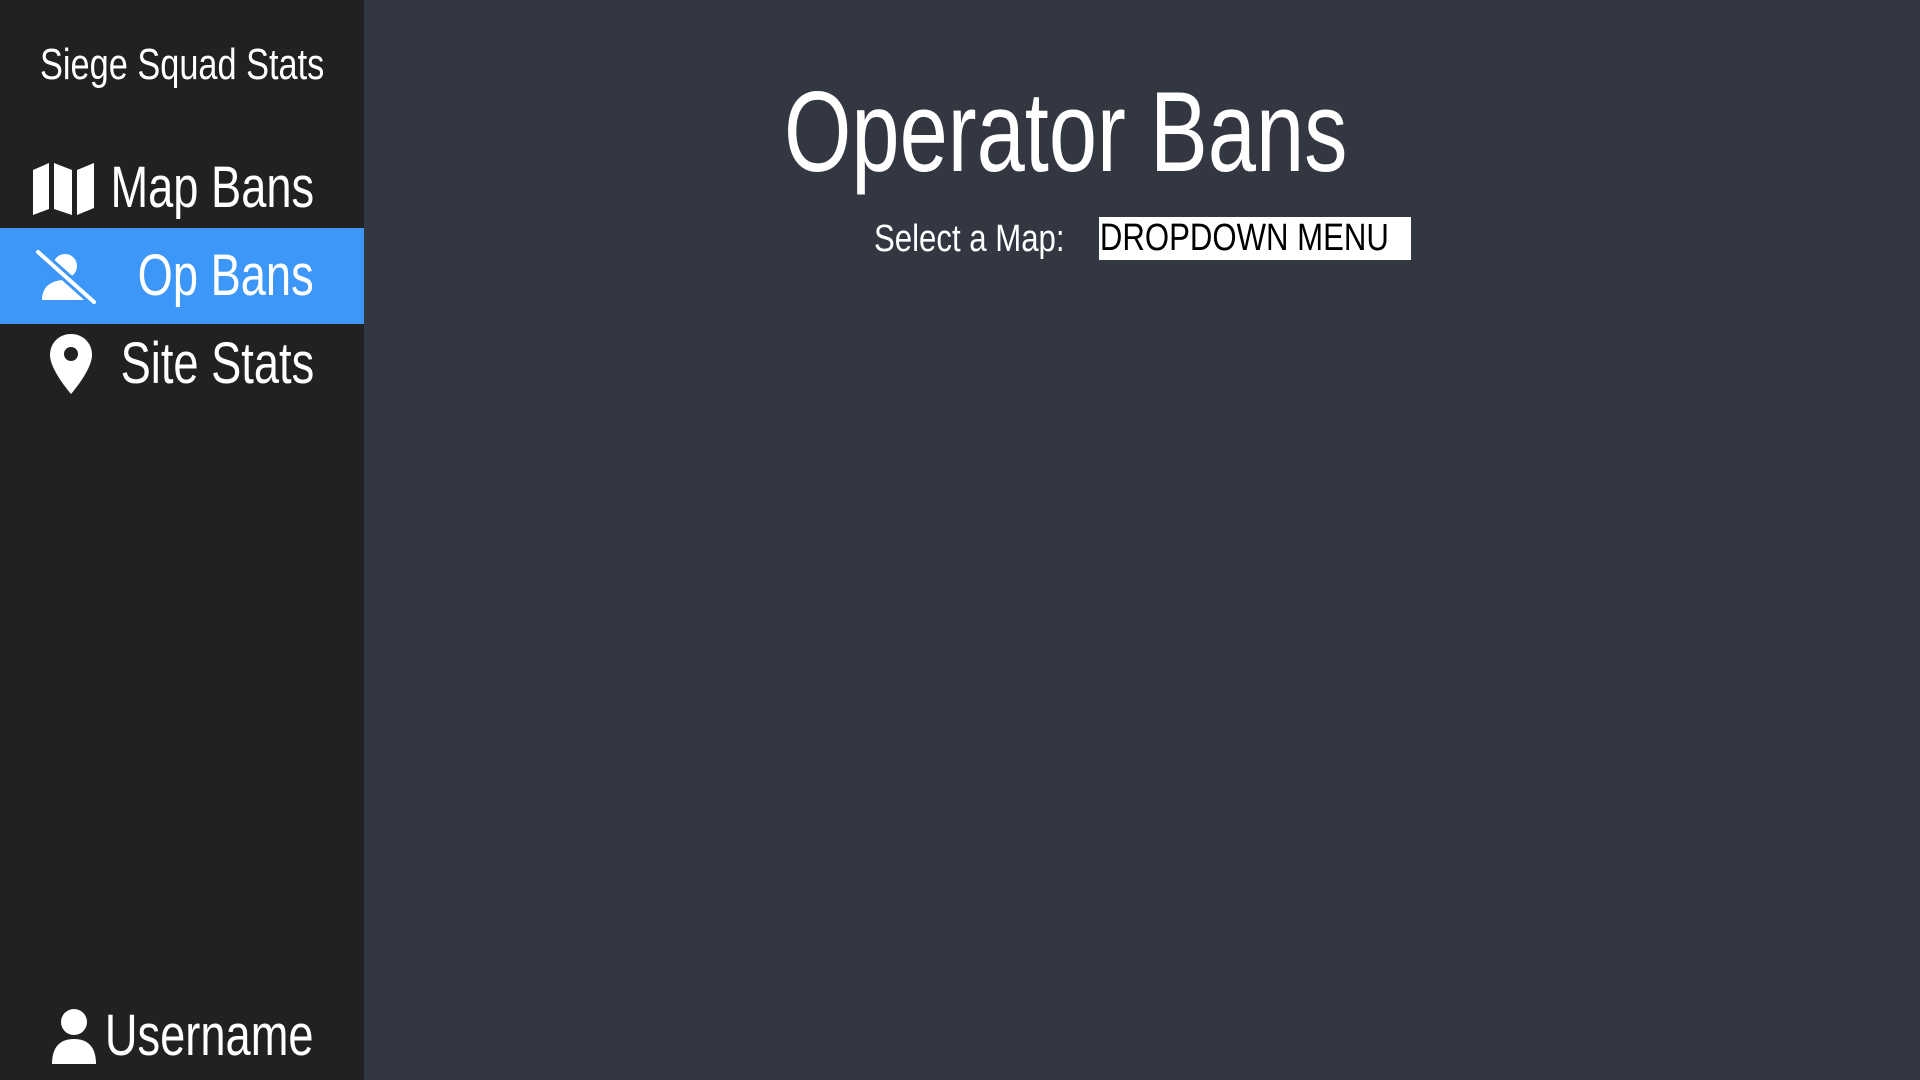 This screenshot has height=1080, width=1920. Describe the element at coordinates (212, 187) in the screenshot. I see `nav-item-label: Map Bans` at that location.